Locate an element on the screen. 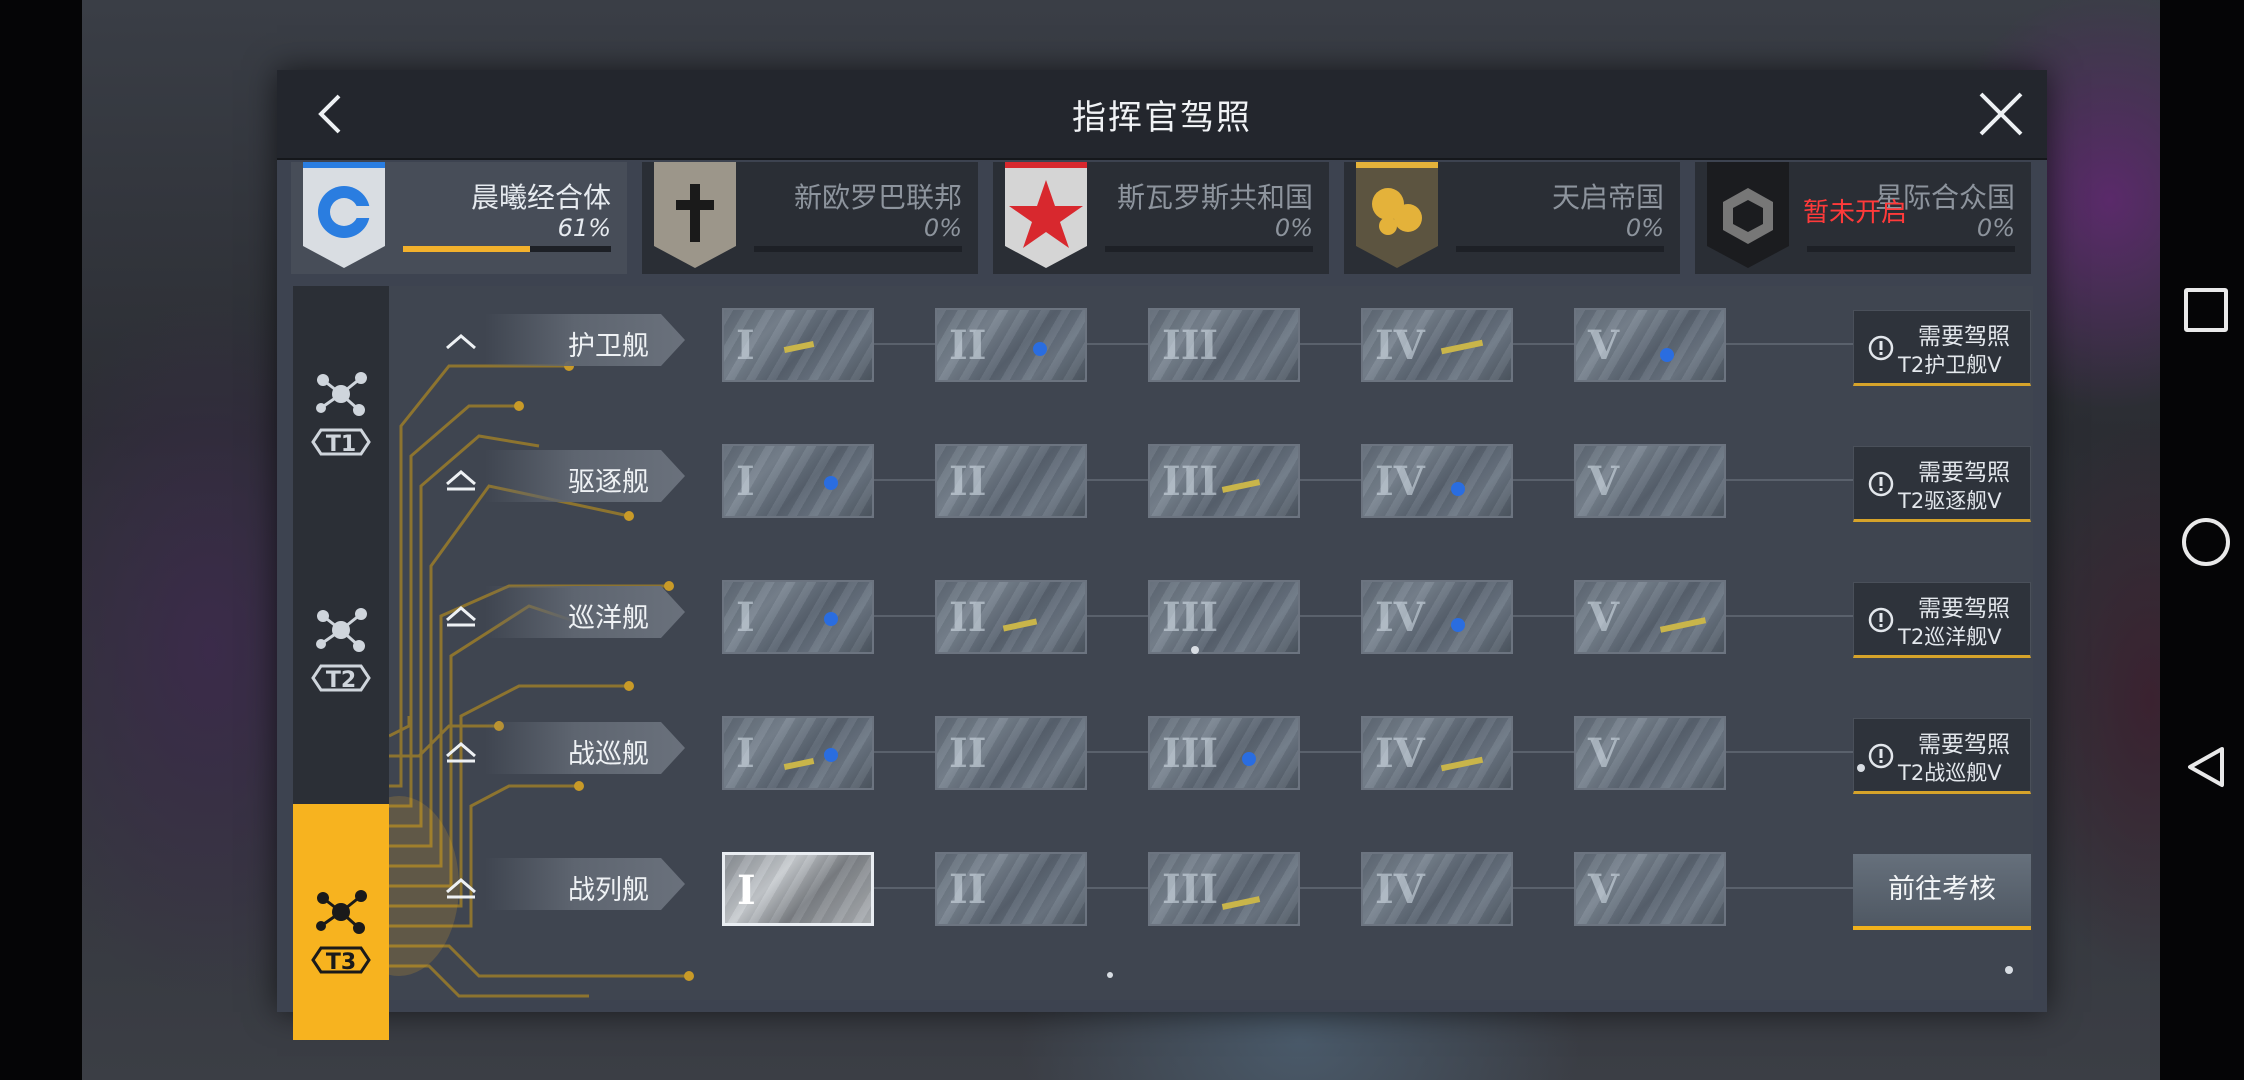 This screenshot has height=1080, width=2244. license-row: 巡洋舰 I II III IV V 需要驾照 T2巡洋舰V is located at coordinates (1163, 616).